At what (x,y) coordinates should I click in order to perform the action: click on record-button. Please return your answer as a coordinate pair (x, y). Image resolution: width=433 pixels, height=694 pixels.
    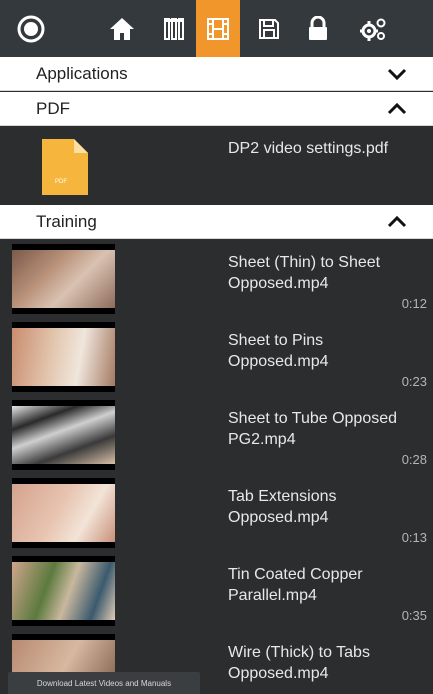
    Looking at the image, I should click on (31, 29).